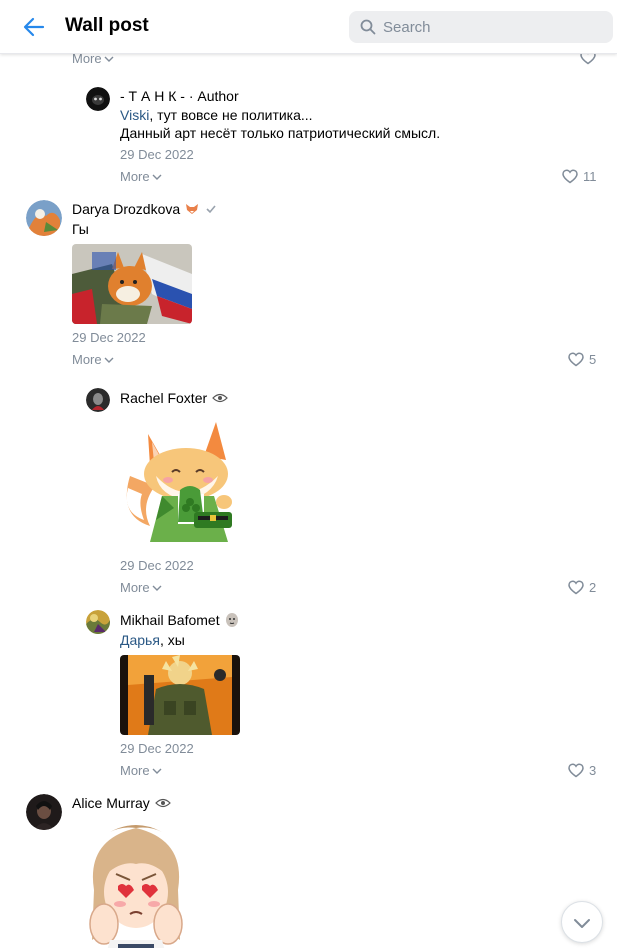  I want to click on comment-text: Гы, so click(80, 229).